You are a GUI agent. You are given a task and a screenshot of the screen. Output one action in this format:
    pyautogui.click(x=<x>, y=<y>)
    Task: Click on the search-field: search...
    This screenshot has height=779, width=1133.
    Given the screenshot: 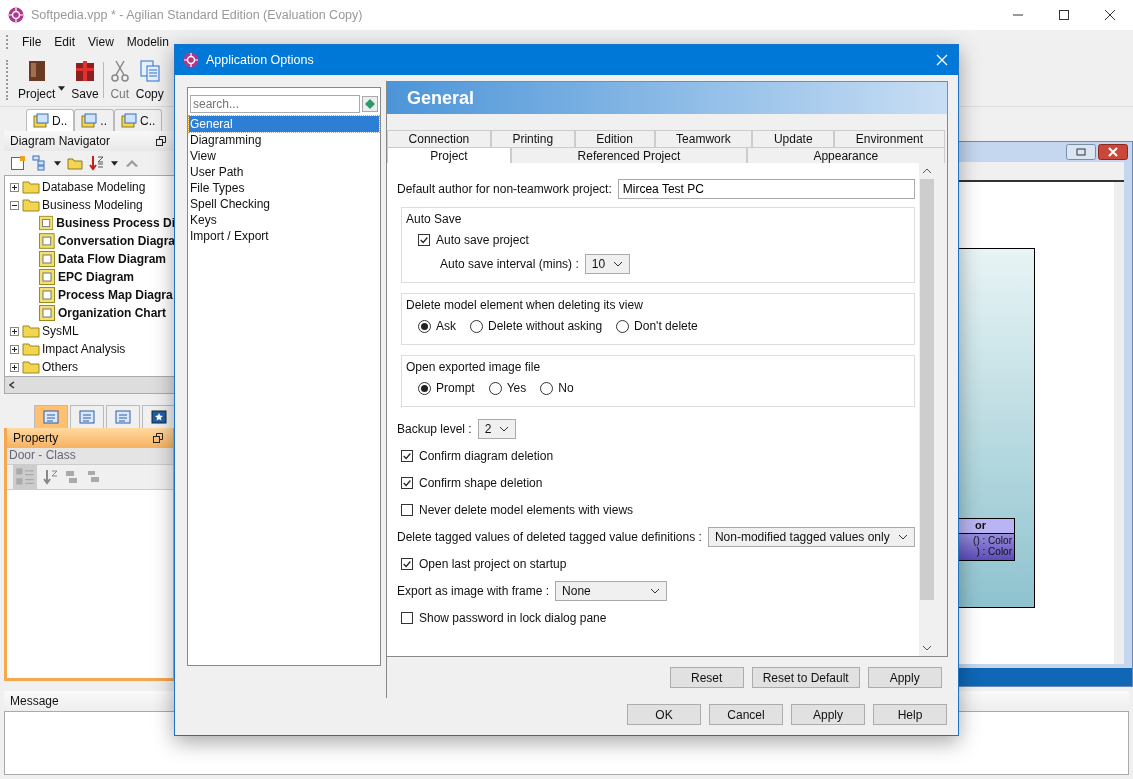 What is the action you would take?
    pyautogui.click(x=275, y=104)
    